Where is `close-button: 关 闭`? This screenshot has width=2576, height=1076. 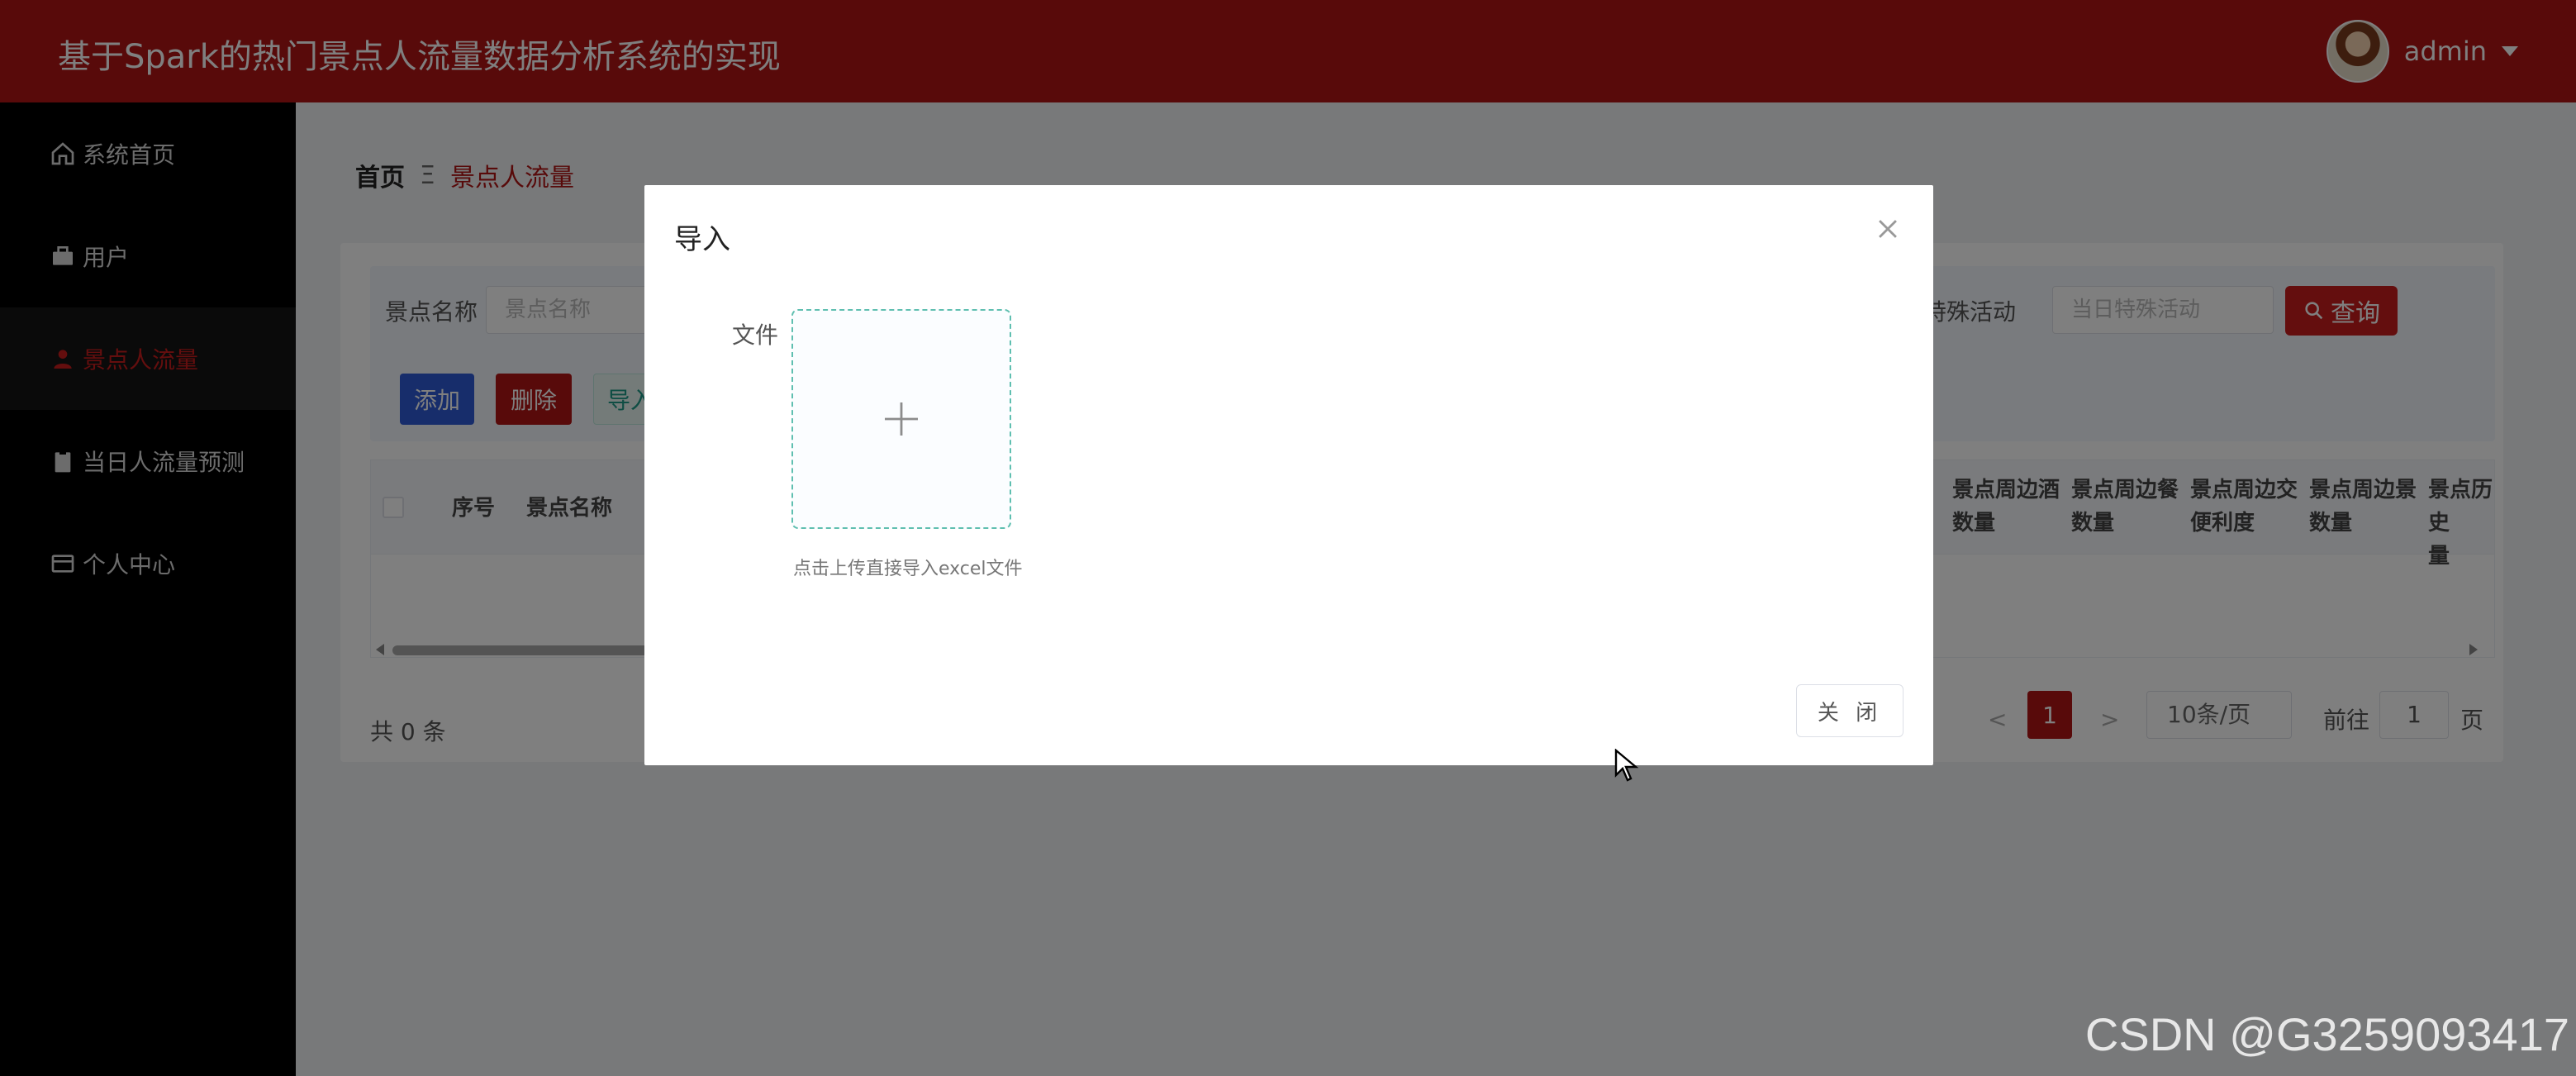
close-button: 关 闭 is located at coordinates (1849, 710).